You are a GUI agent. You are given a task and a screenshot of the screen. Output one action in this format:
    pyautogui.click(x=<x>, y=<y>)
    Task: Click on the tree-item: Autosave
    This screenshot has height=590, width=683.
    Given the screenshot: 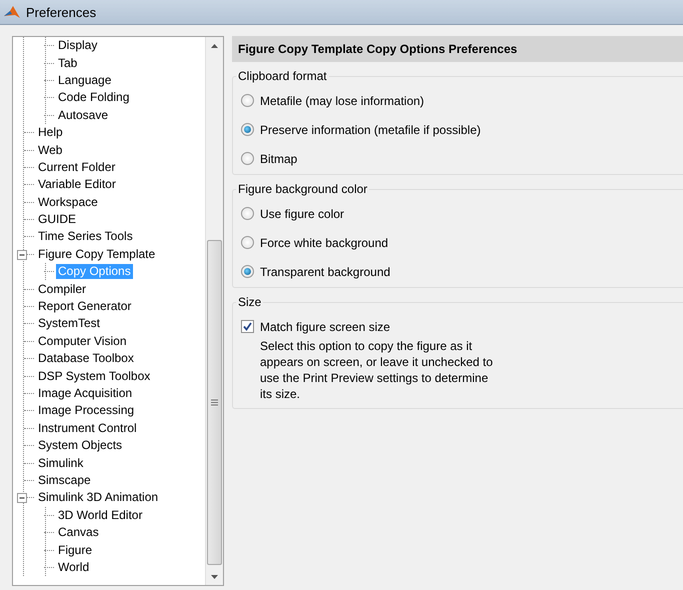 What is the action you would take?
    pyautogui.click(x=83, y=115)
    